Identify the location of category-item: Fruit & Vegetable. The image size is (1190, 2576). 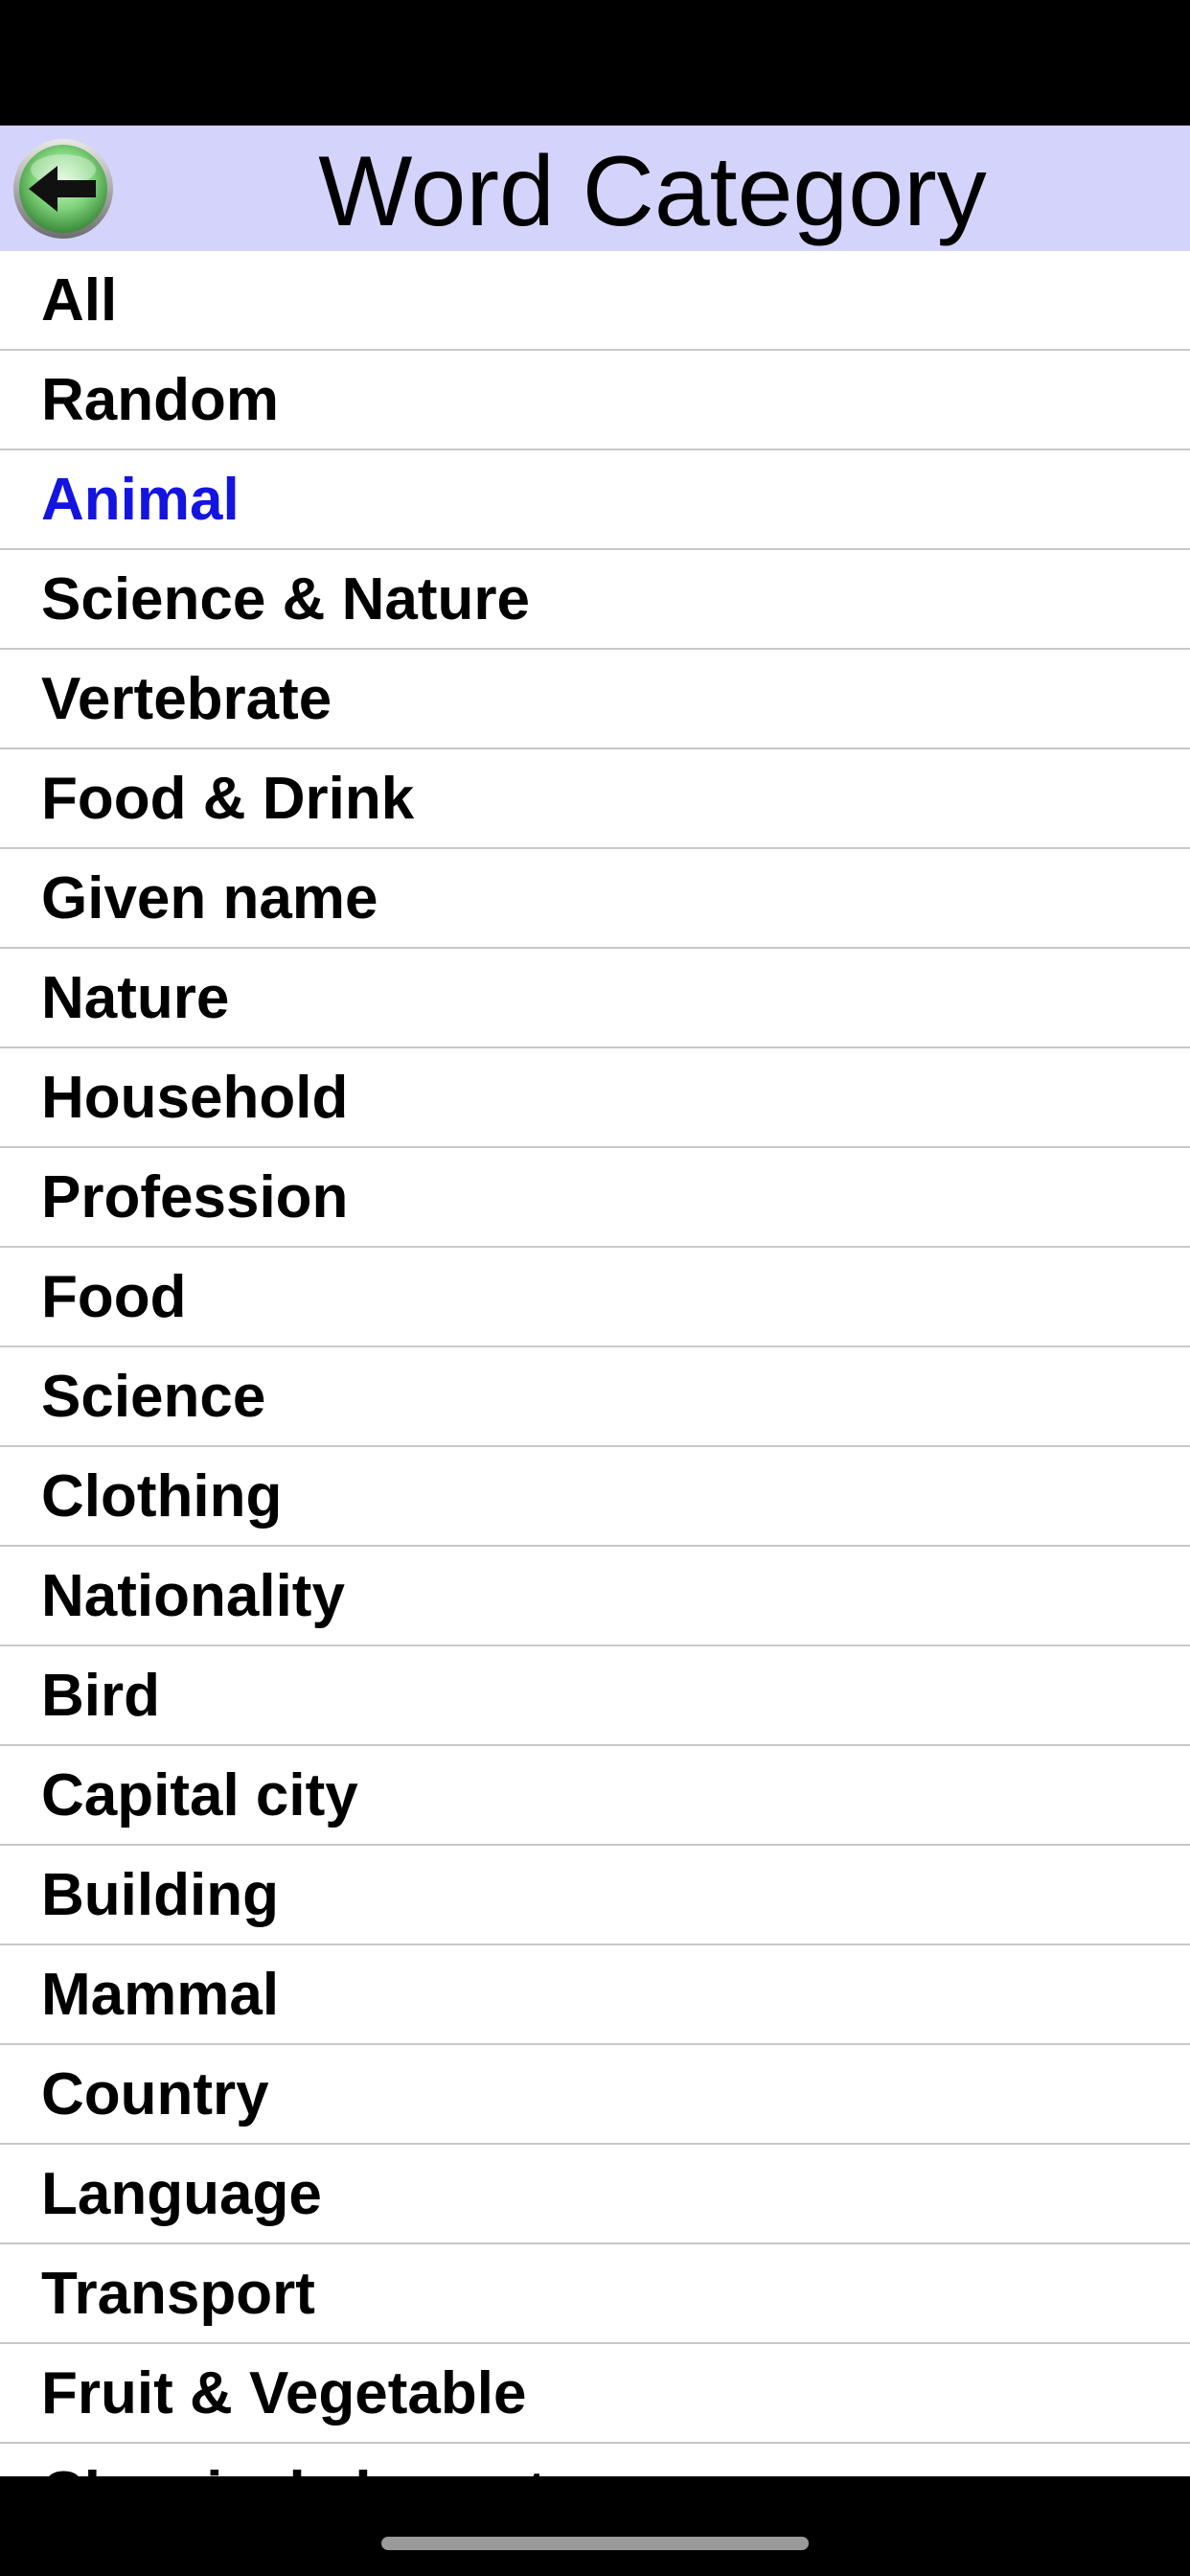
(595, 2394).